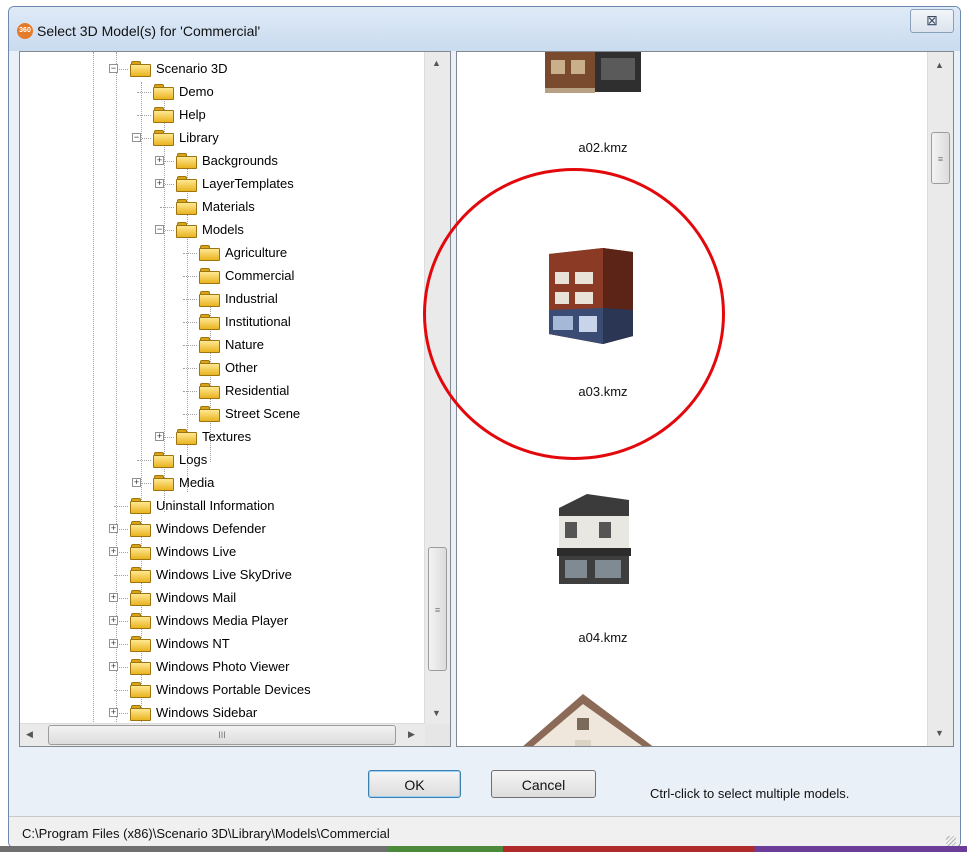 The height and width of the screenshot is (852, 967). What do you see at coordinates (591, 540) in the screenshot?
I see `model-thumbnail-a04` at bounding box center [591, 540].